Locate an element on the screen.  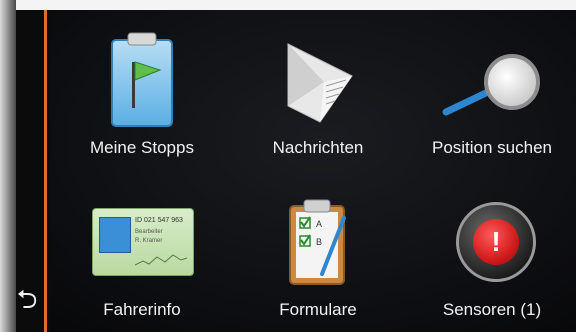
form-letter-a: A is located at coordinates (319, 224).